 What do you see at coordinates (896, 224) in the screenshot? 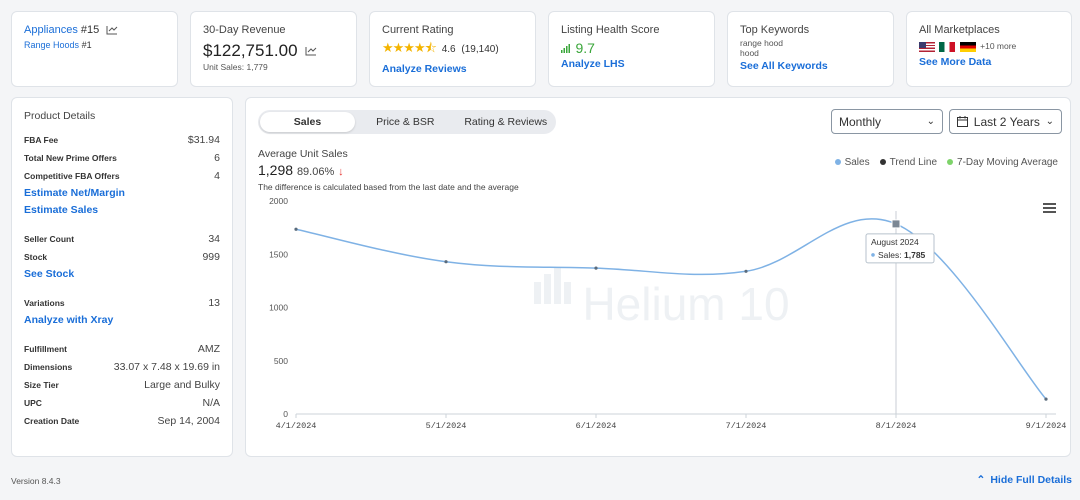
I see `sales-point-highlight` at bounding box center [896, 224].